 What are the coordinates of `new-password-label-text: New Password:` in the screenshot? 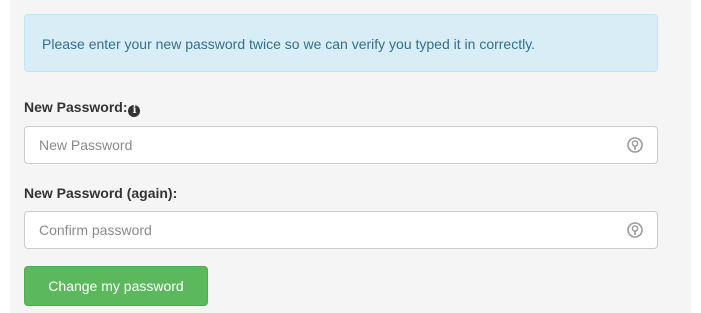 It's located at (76, 107).